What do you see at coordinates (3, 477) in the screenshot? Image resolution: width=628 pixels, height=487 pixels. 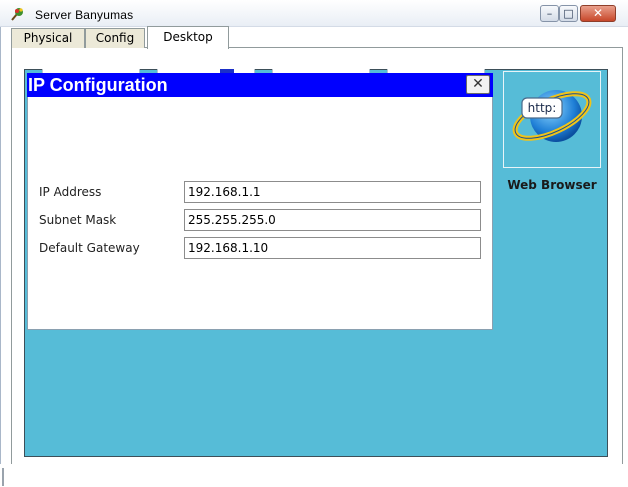 I see `resize-edge` at bounding box center [3, 477].